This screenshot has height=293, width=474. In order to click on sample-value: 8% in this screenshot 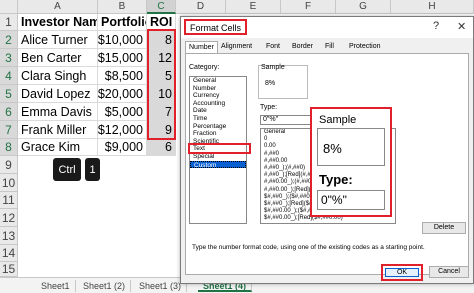, I will do `click(270, 83)`.